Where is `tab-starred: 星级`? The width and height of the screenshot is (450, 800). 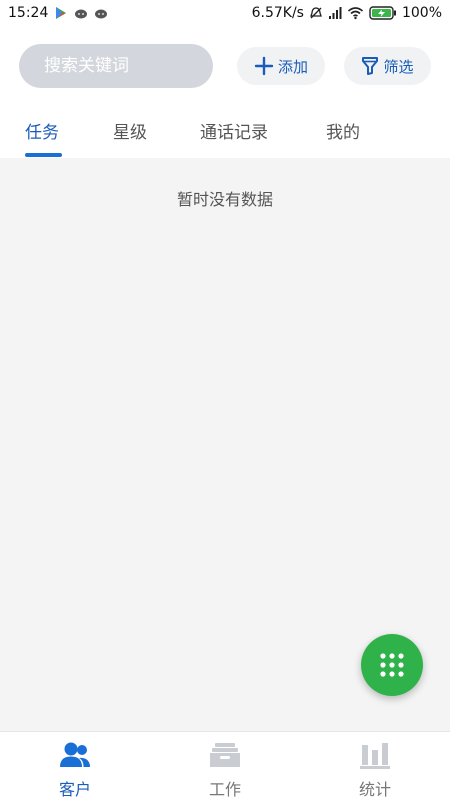
tab-starred: 星级 is located at coordinates (130, 130).